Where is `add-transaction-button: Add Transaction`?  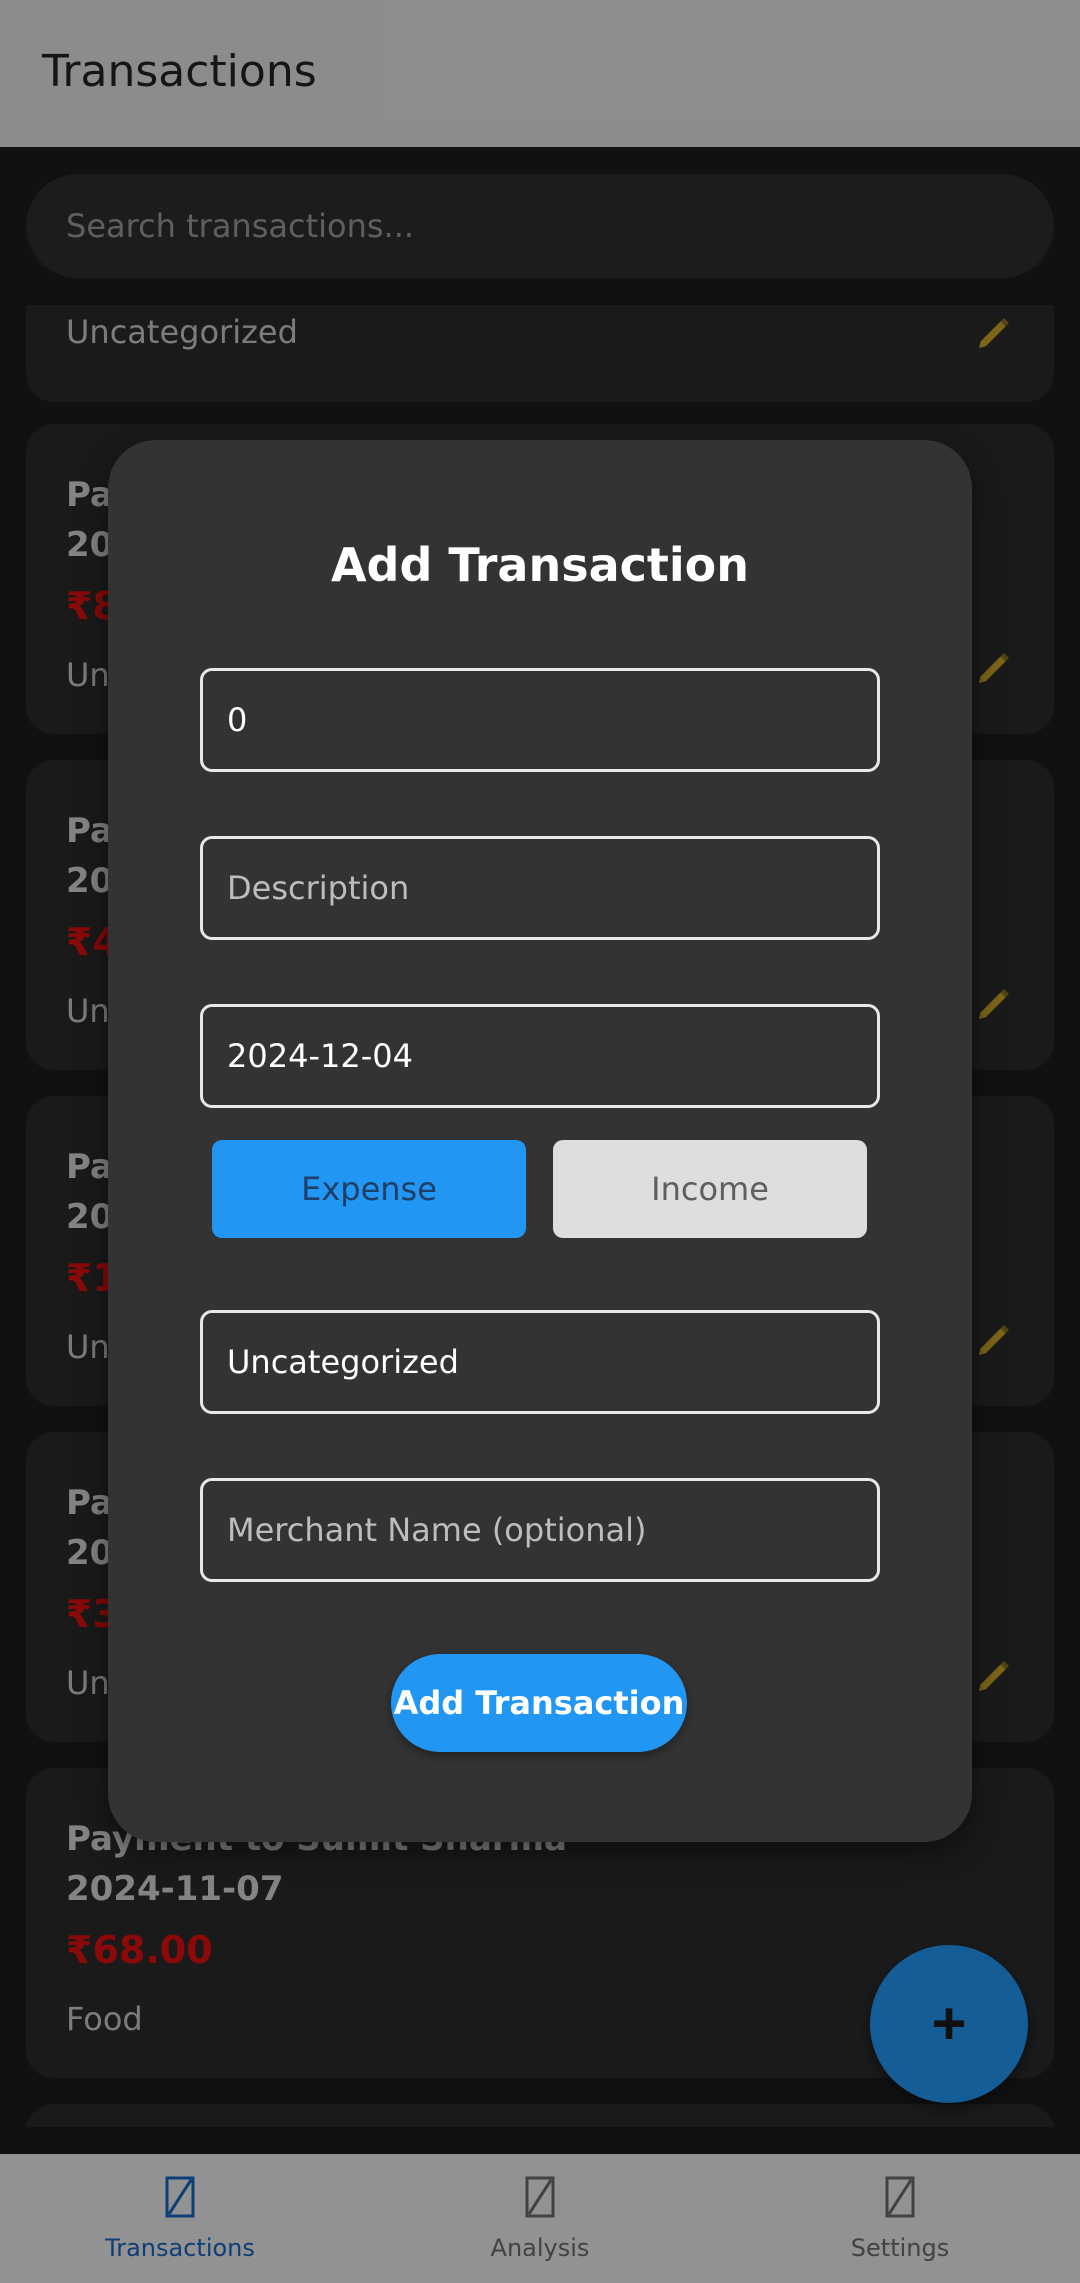 add-transaction-button: Add Transaction is located at coordinates (539, 1703).